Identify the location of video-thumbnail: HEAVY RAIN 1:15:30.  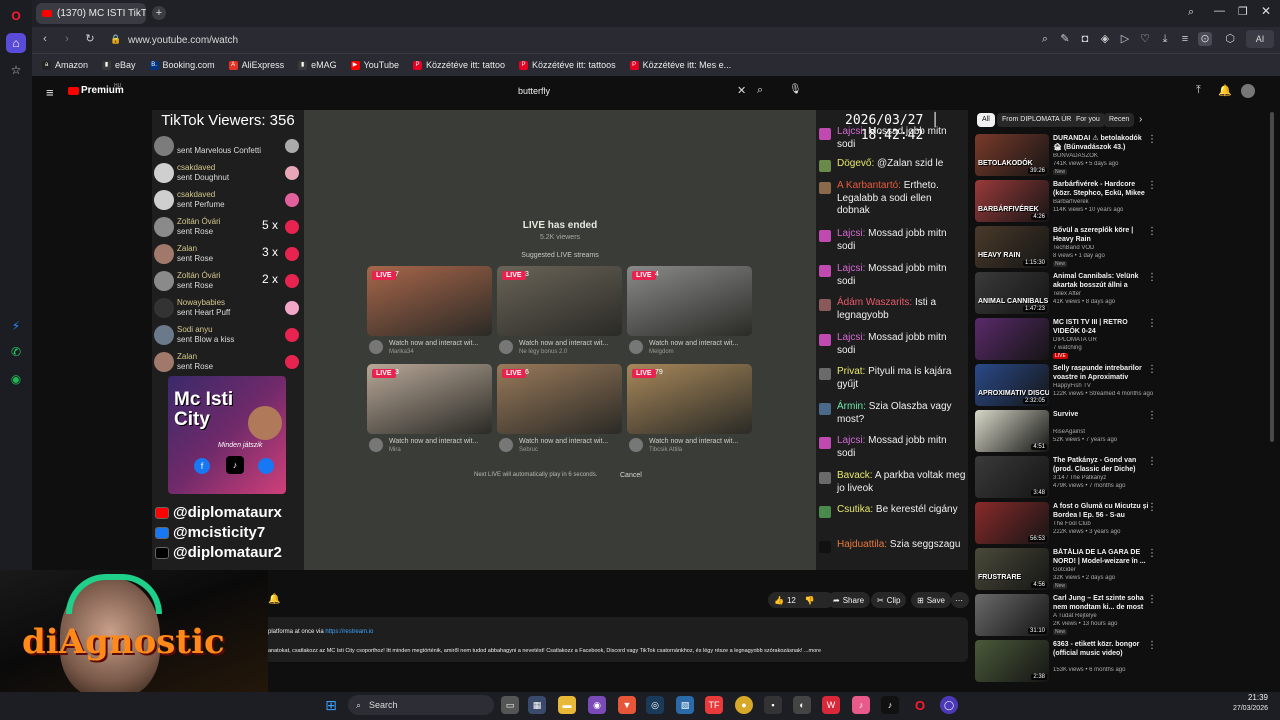
(1012, 247).